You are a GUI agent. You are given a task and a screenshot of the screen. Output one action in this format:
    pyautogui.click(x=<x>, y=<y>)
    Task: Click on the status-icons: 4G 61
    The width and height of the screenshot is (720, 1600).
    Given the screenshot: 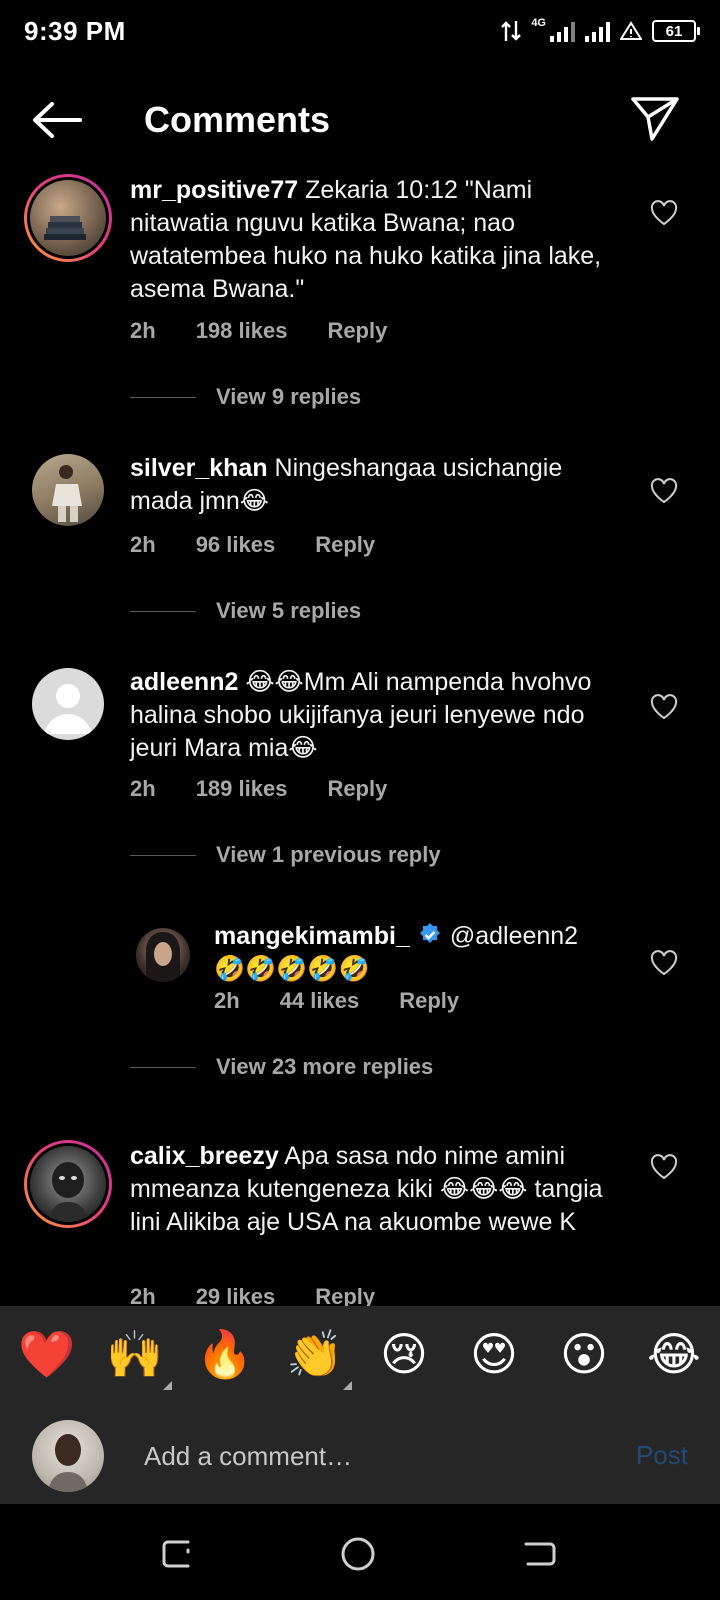 What is the action you would take?
    pyautogui.click(x=600, y=31)
    